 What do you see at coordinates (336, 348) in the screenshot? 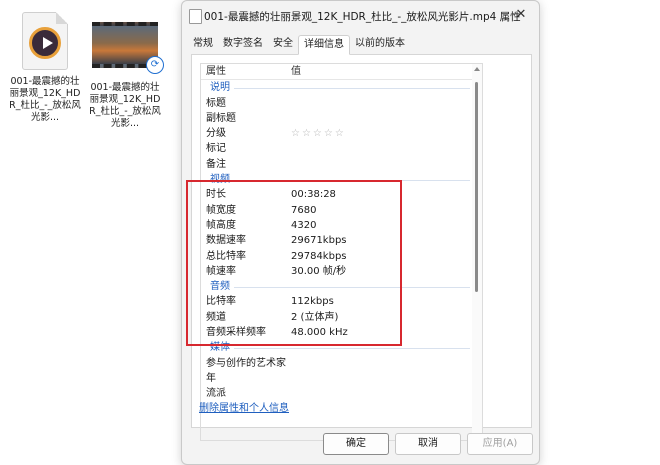
I see `section-media: 媒体` at bounding box center [336, 348].